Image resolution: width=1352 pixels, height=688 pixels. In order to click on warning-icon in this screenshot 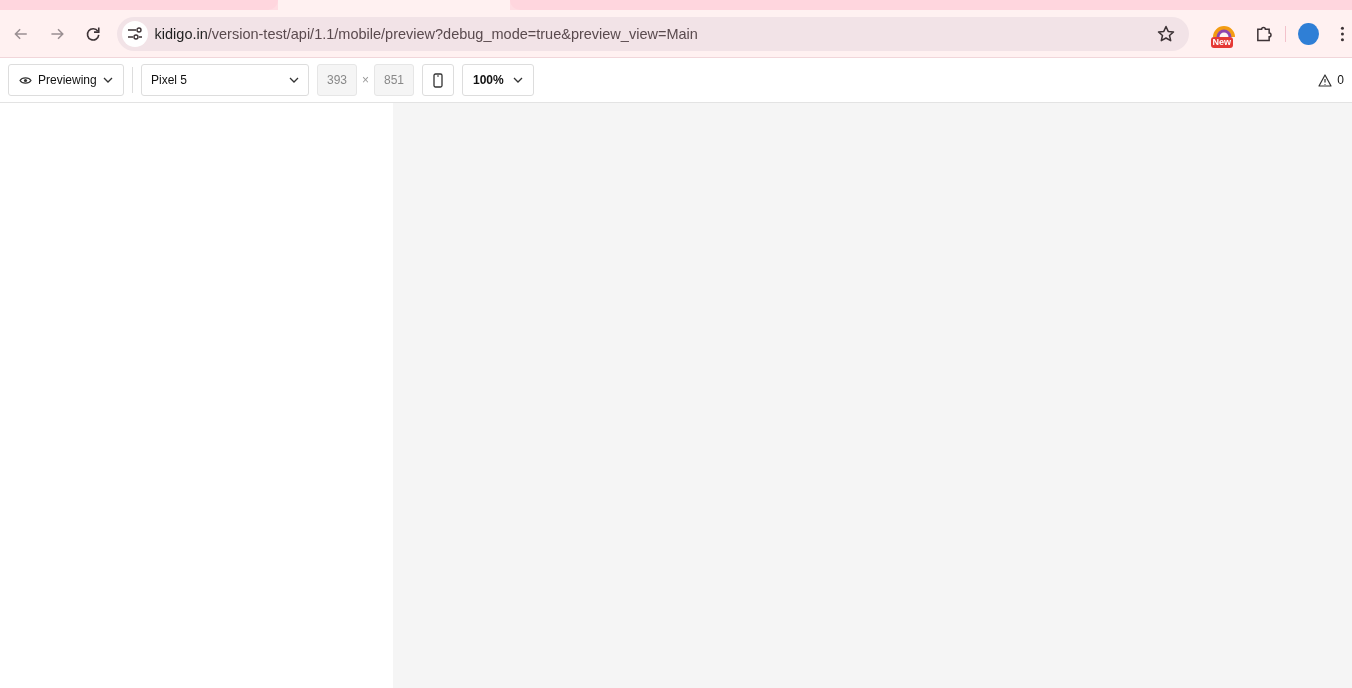, I will do `click(1325, 80)`.